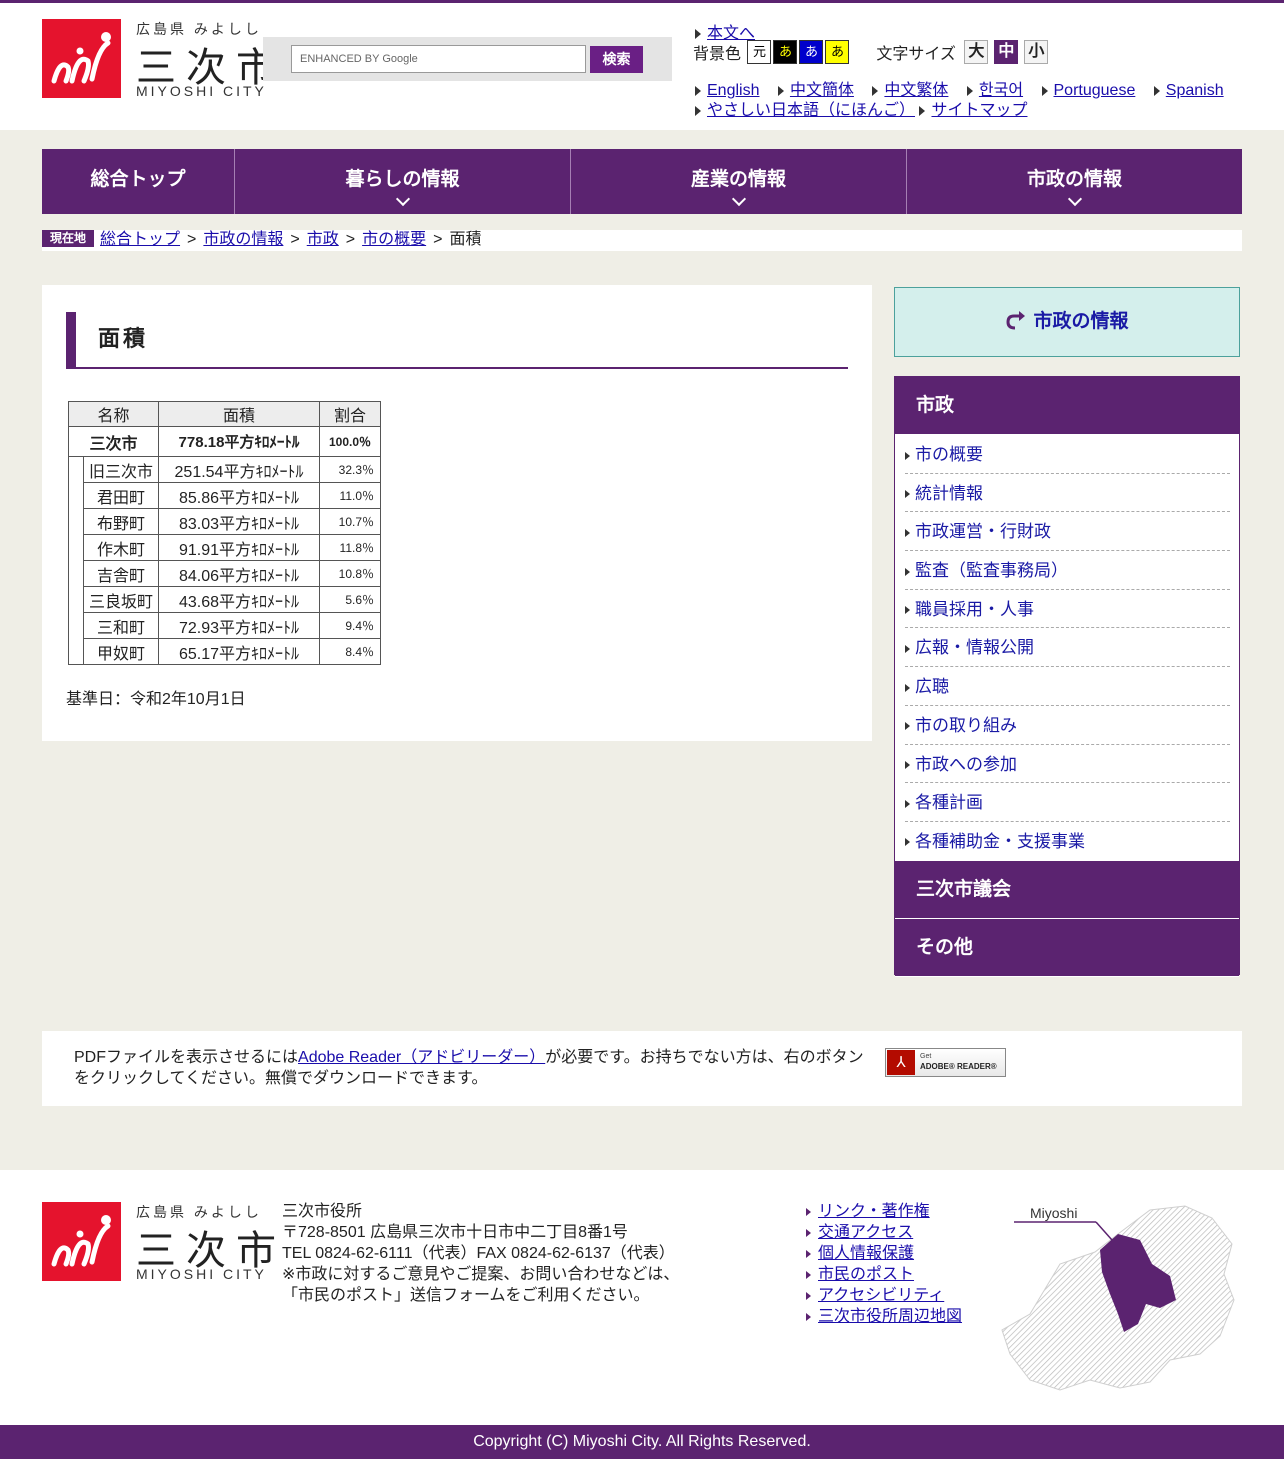 The image size is (1284, 1459). Describe the element at coordinates (225, 599) in the screenshot. I see `table-row: 三良坂町 43.68平方ｷﾛﾒｰﾄﾙ 5.6％` at that location.